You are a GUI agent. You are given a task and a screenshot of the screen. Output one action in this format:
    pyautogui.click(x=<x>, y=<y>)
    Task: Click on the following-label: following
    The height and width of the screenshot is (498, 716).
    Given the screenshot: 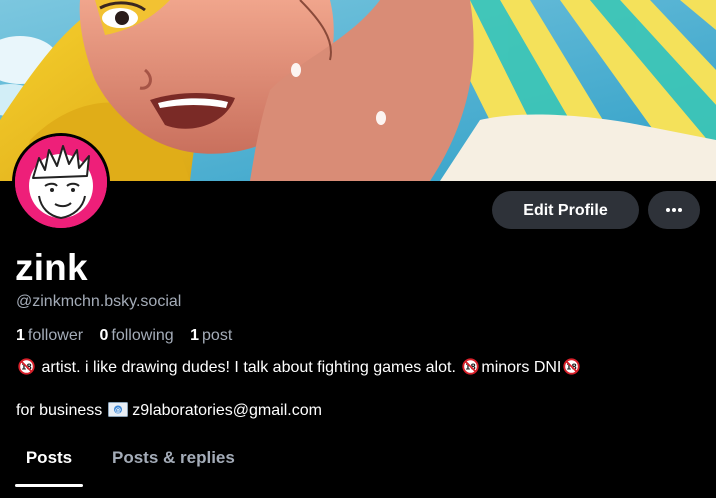 What is the action you would take?
    pyautogui.click(x=142, y=335)
    